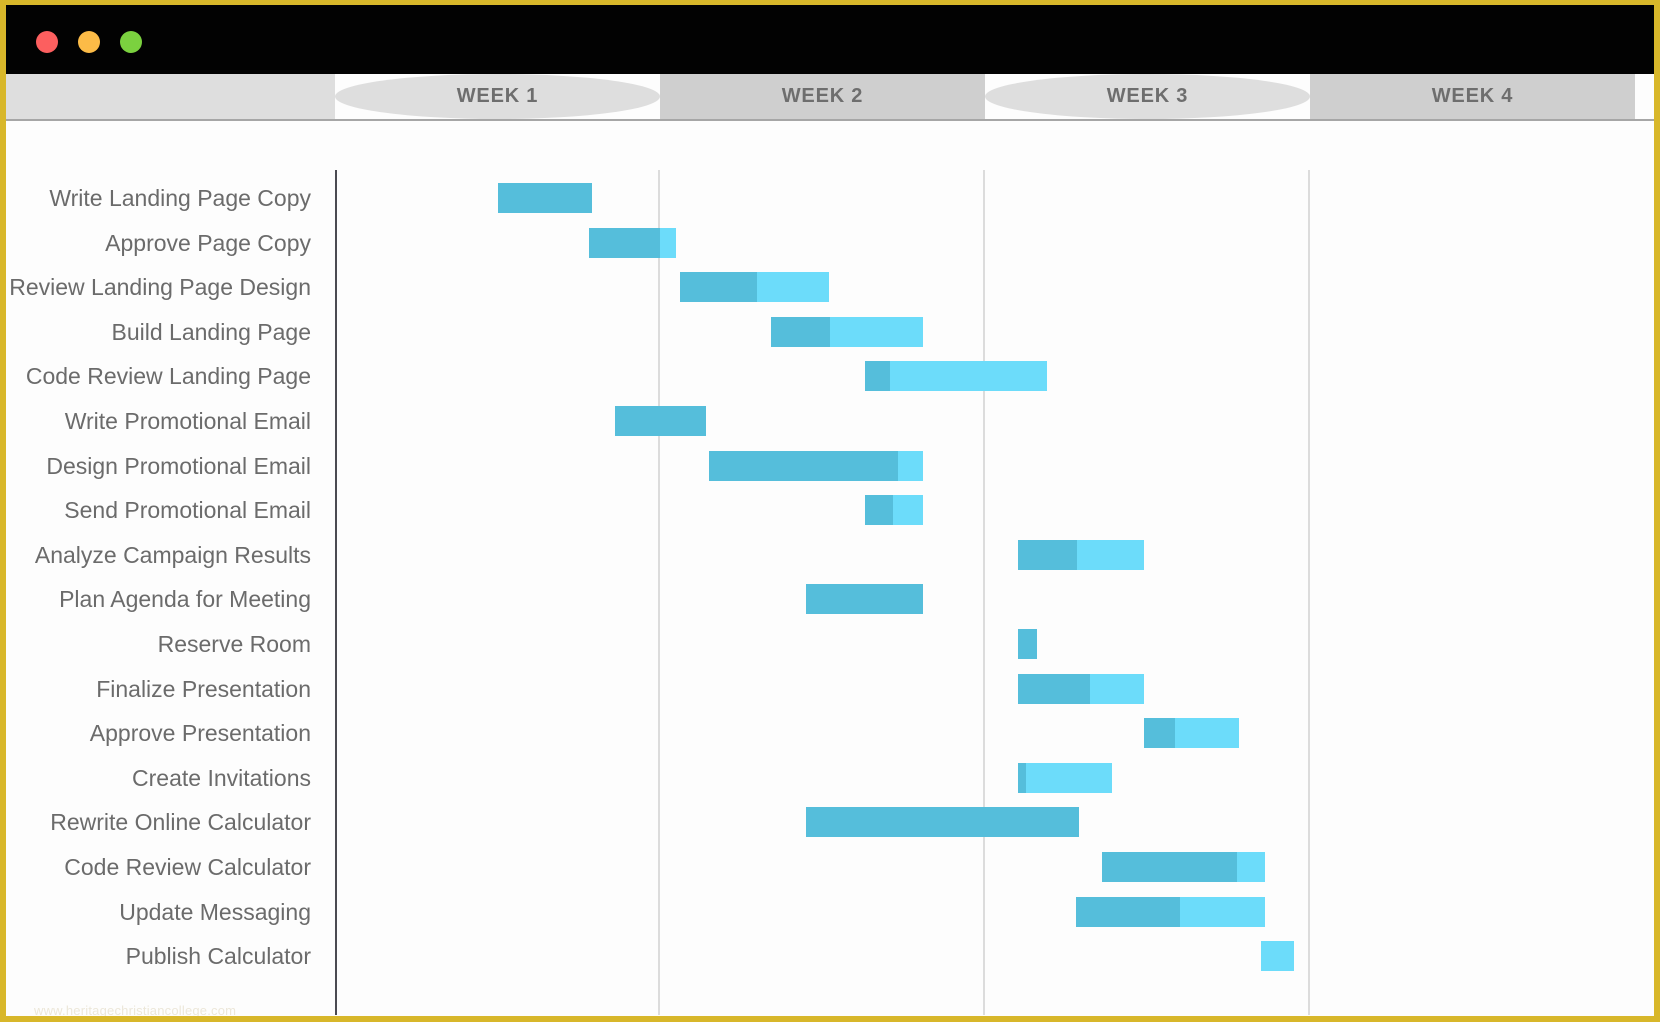 This screenshot has height=1022, width=1660. I want to click on task-row: Rewrite Online Calculator, so click(830, 822).